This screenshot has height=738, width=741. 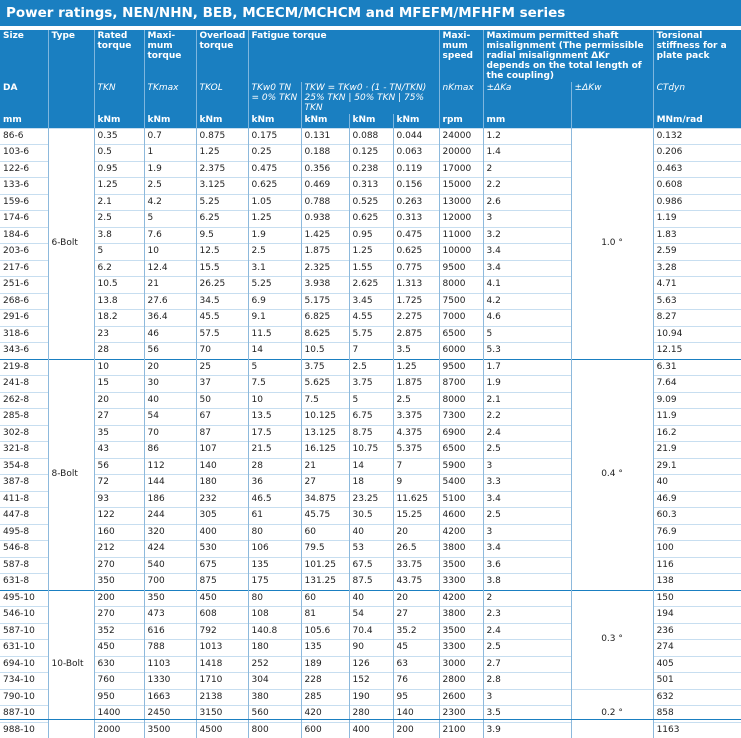 I want to click on cell-75pct: 11.625, so click(x=416, y=499).